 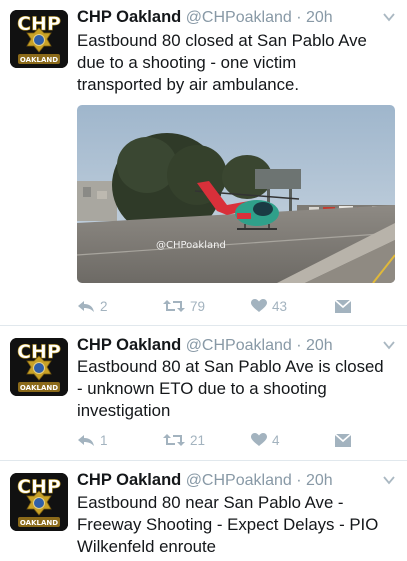 What do you see at coordinates (222, 306) in the screenshot?
I see `tweet-actions: 2 79 43` at bounding box center [222, 306].